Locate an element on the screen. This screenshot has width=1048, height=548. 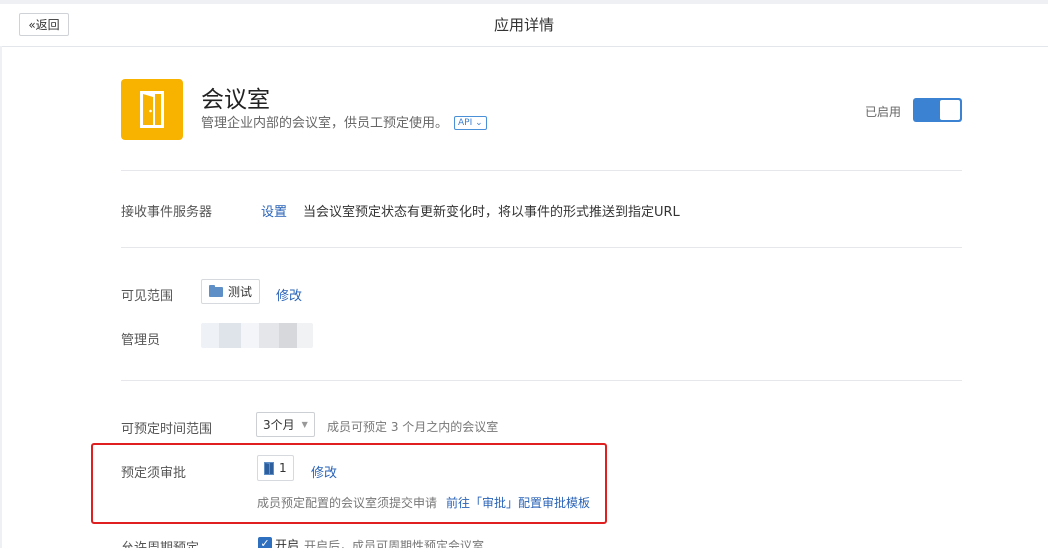
app-icon is located at coordinates (152, 109).